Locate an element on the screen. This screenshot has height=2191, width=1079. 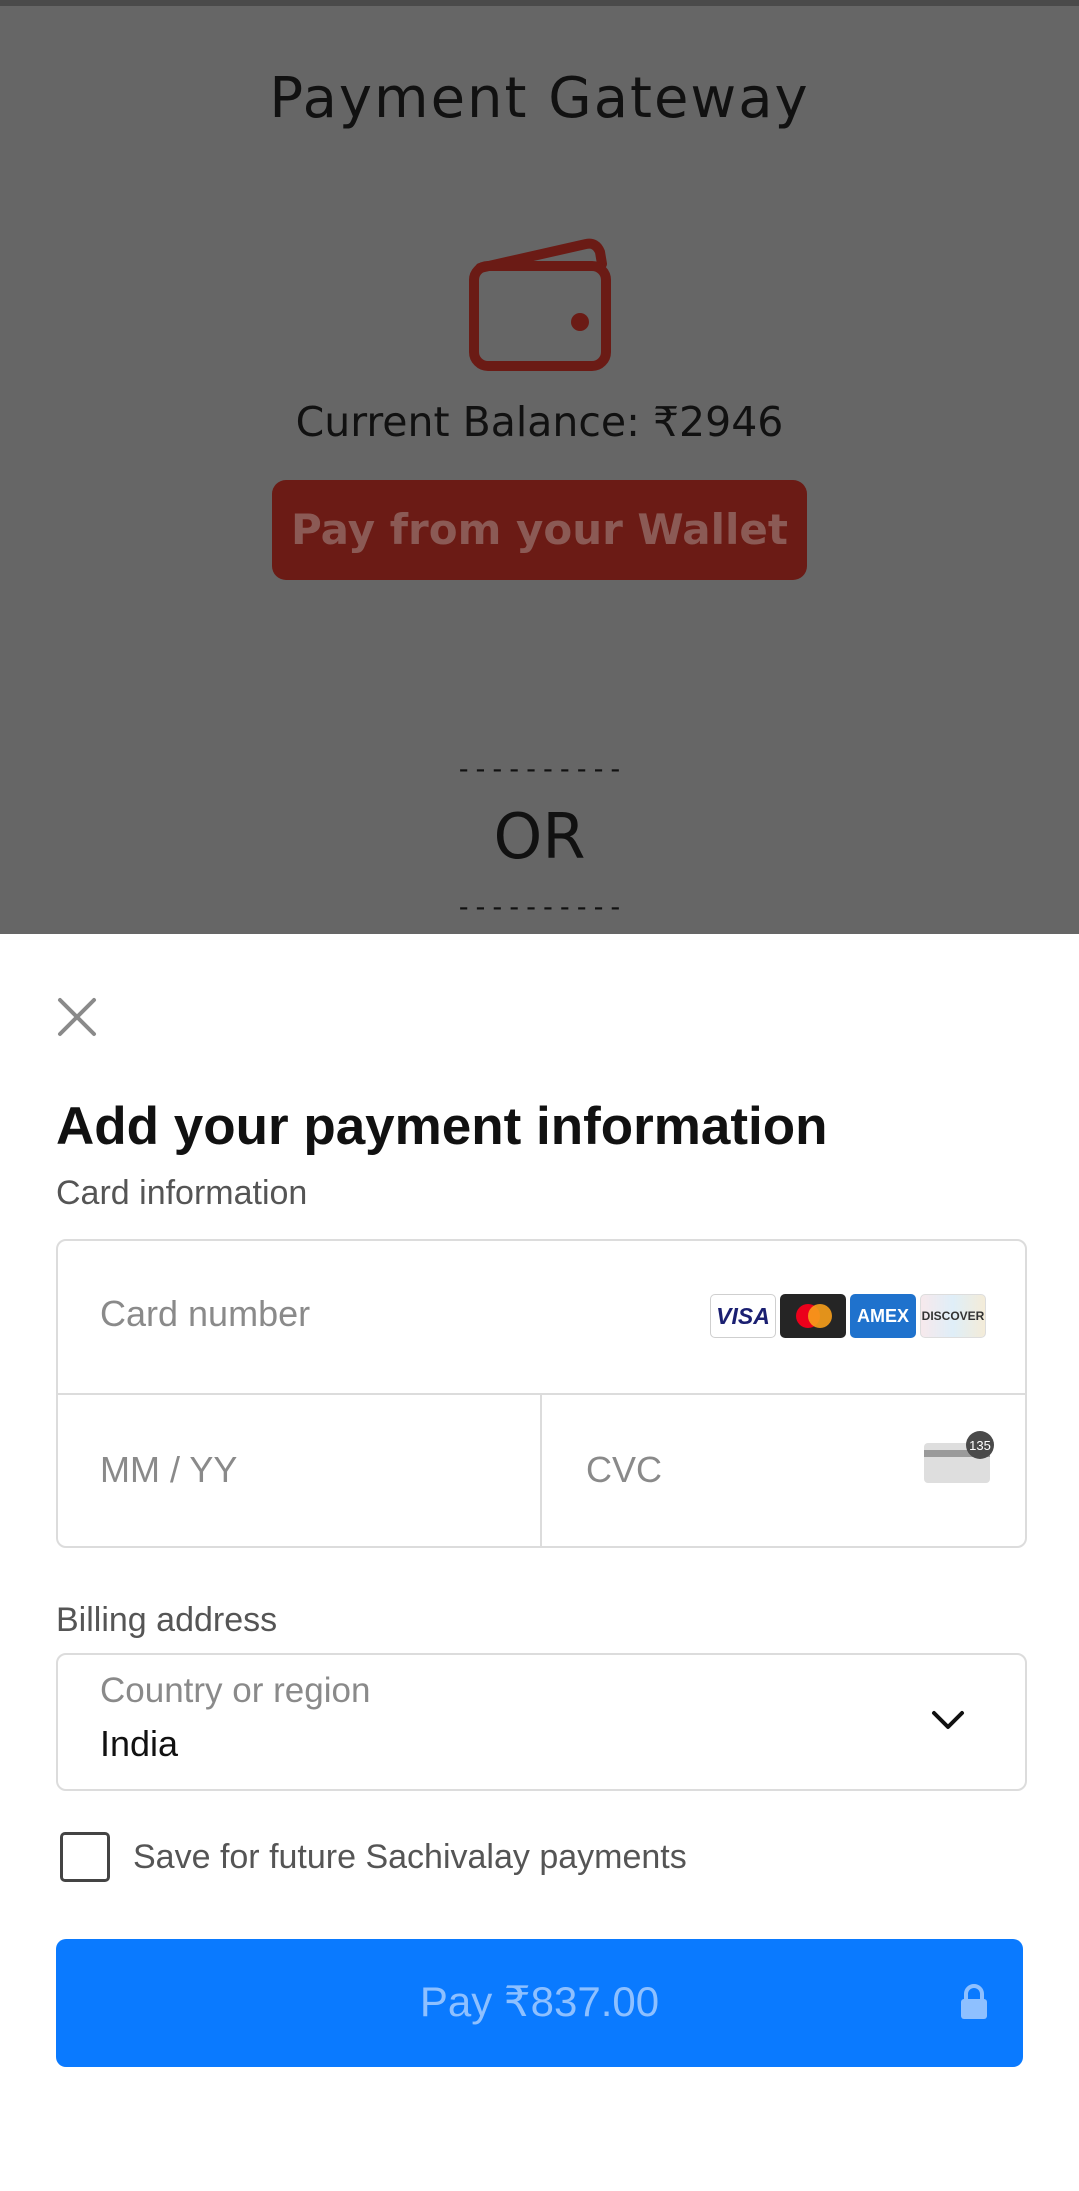
save-checkbox is located at coordinates (85, 1857).